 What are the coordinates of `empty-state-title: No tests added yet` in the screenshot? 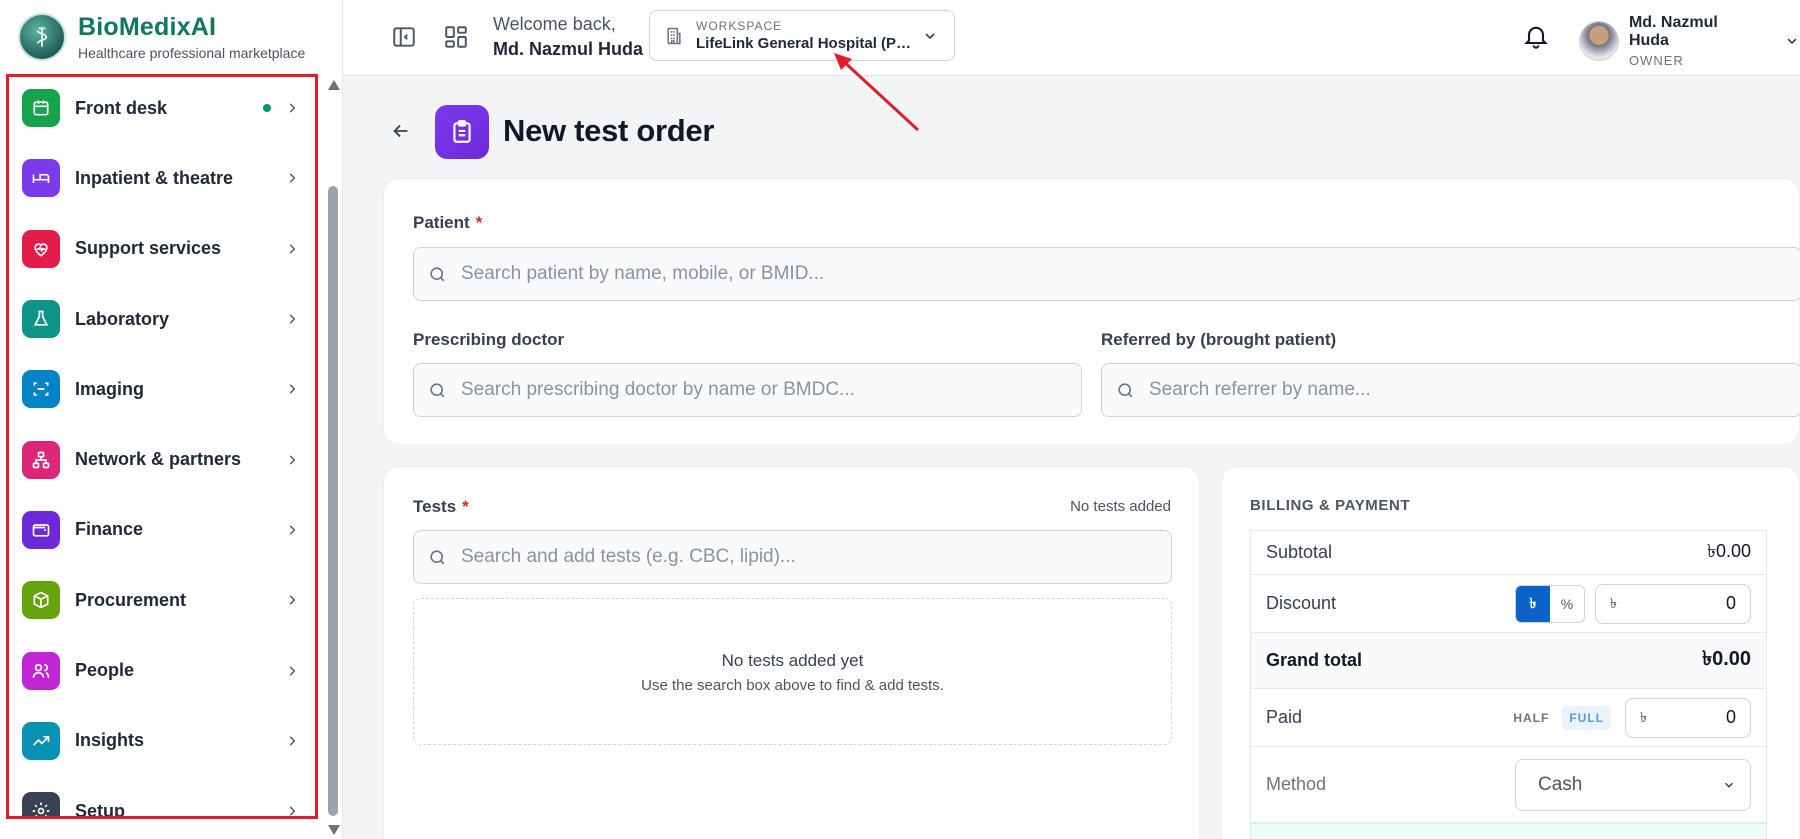 It's located at (792, 660).